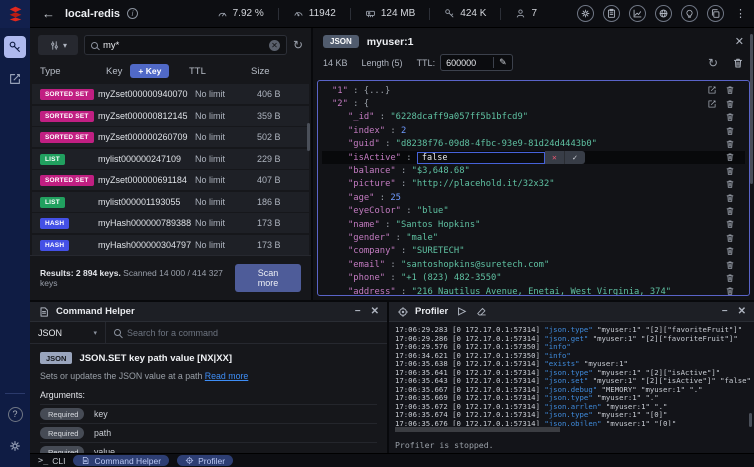  What do you see at coordinates (533, 211) in the screenshot?
I see `json-row: "eyeColor" : "blue"` at bounding box center [533, 211].